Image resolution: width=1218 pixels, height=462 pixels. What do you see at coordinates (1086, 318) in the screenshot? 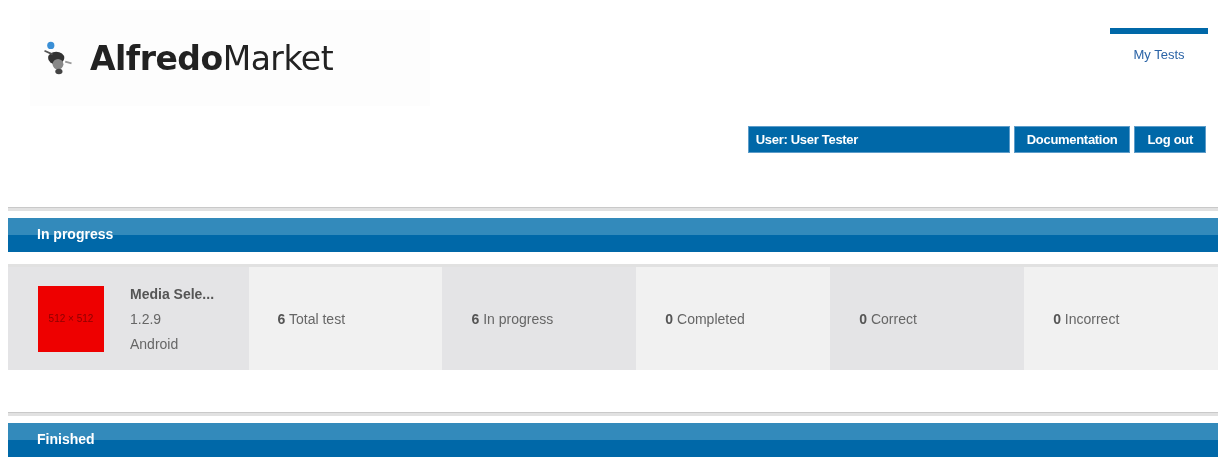
I see `stat-text: 0 Incorrect` at bounding box center [1086, 318].